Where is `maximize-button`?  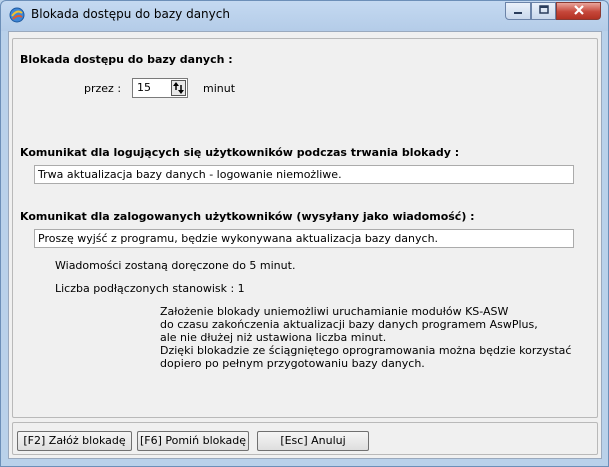
maximize-button is located at coordinates (543, 11).